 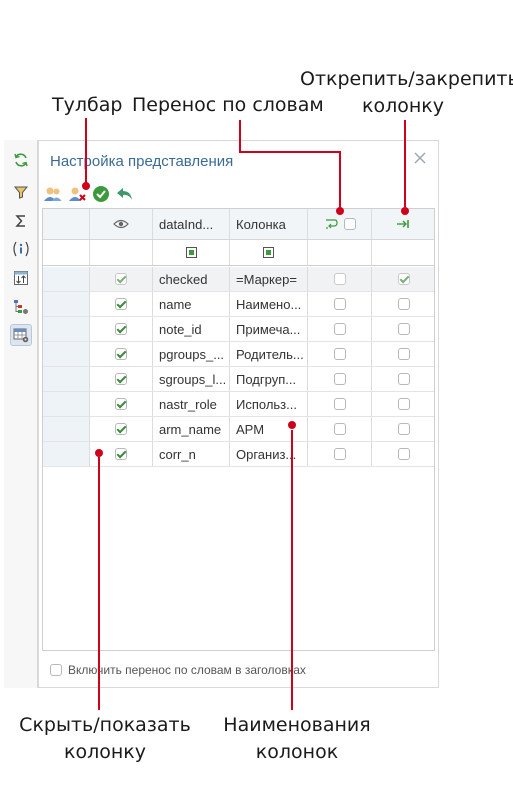 I want to click on callout-toolbar: Тулбар, so click(x=87, y=105).